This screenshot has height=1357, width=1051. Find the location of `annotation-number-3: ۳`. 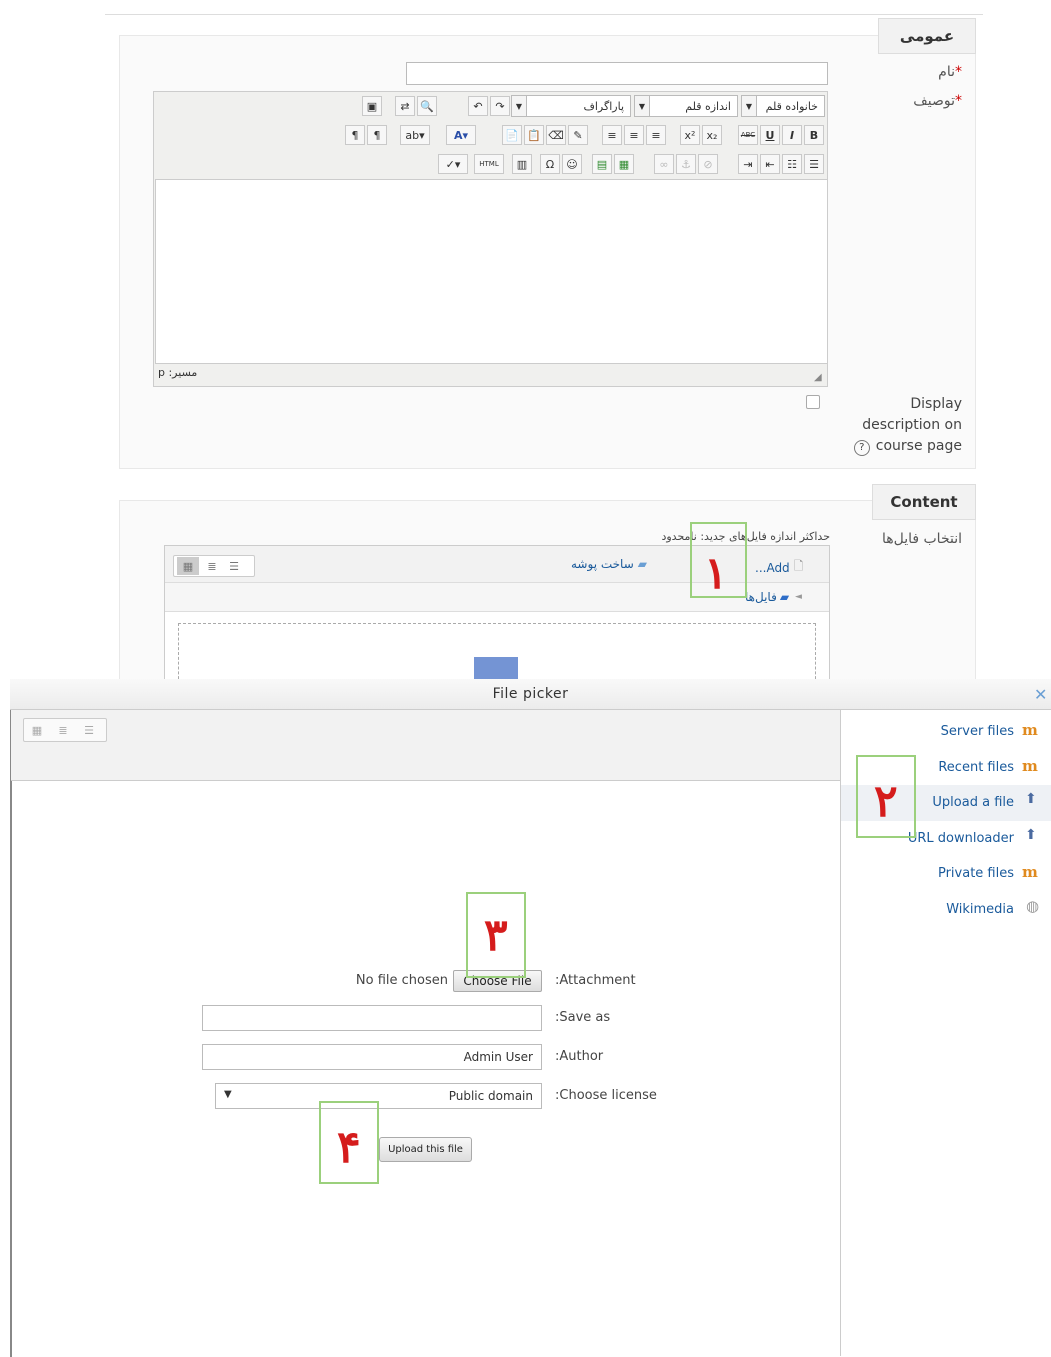

annotation-number-3: ۳ is located at coordinates (496, 935).